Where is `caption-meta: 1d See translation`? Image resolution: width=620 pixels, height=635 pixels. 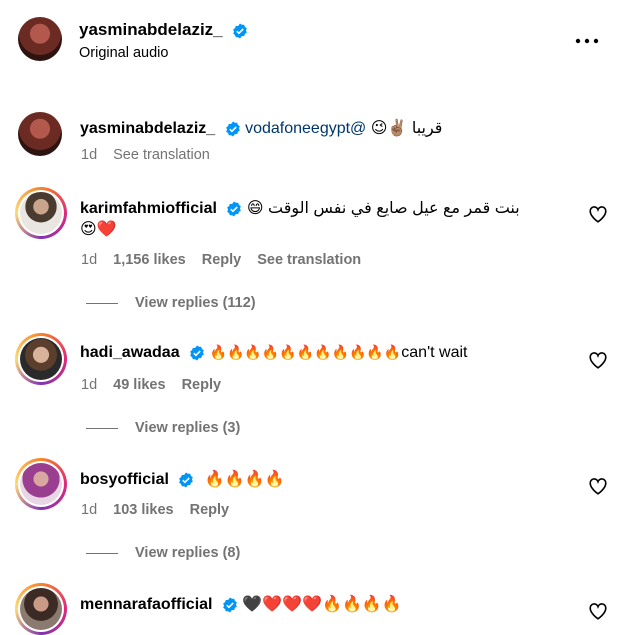 caption-meta: 1d See translation is located at coordinates (153, 155).